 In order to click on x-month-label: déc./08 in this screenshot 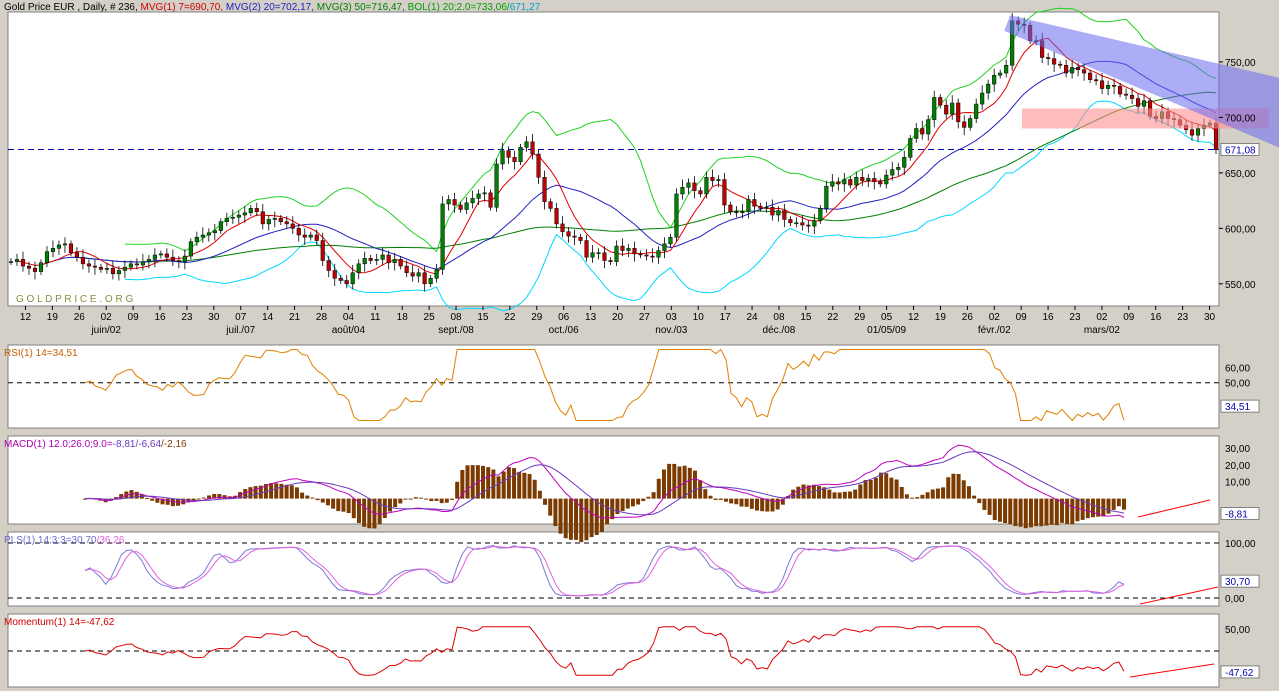, I will do `click(779, 330)`.